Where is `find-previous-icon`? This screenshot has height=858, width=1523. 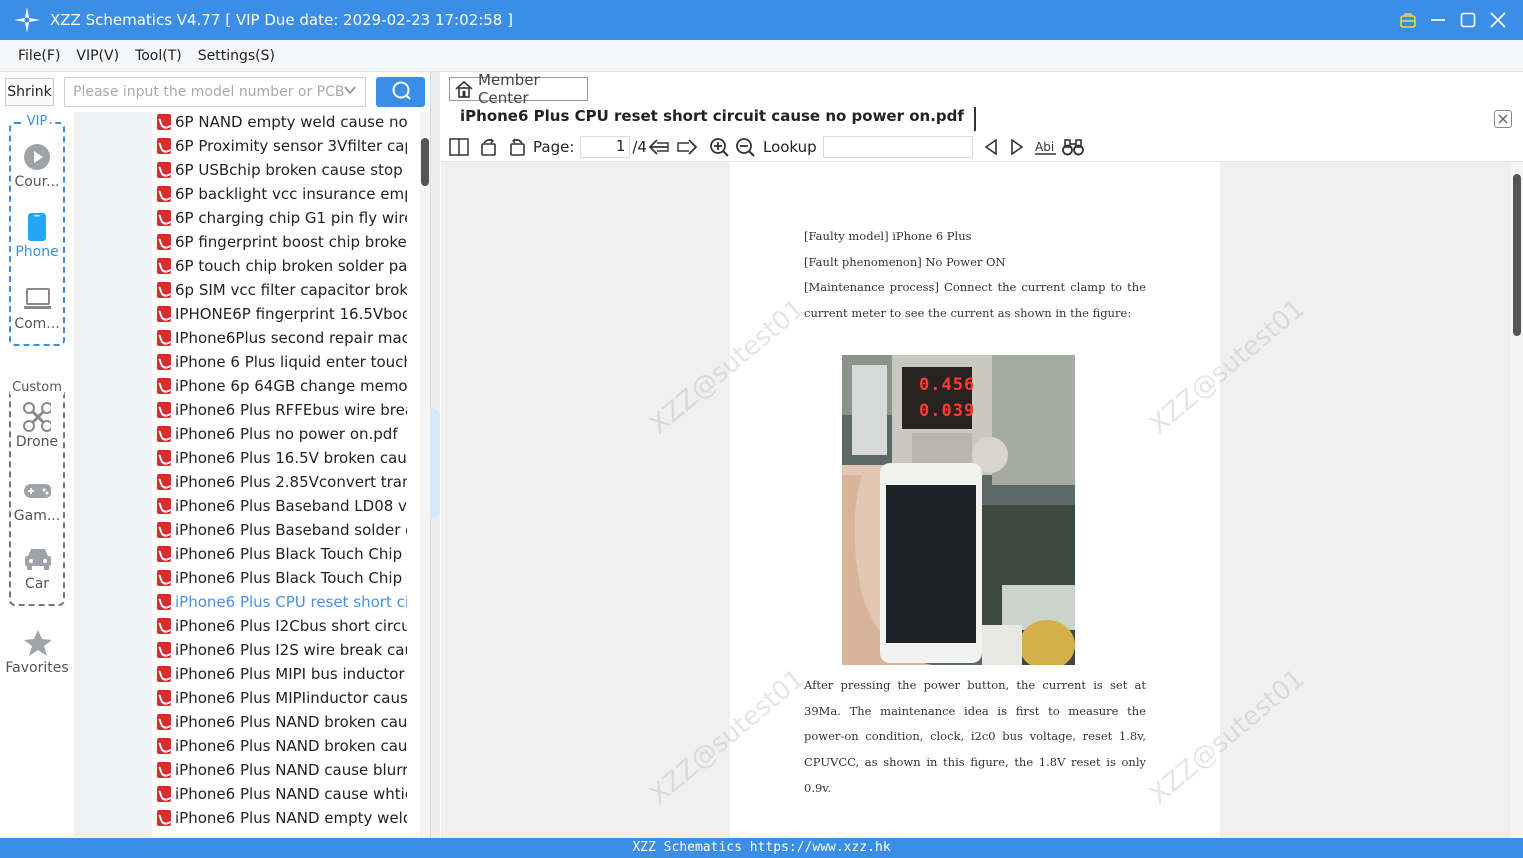 find-previous-icon is located at coordinates (991, 147).